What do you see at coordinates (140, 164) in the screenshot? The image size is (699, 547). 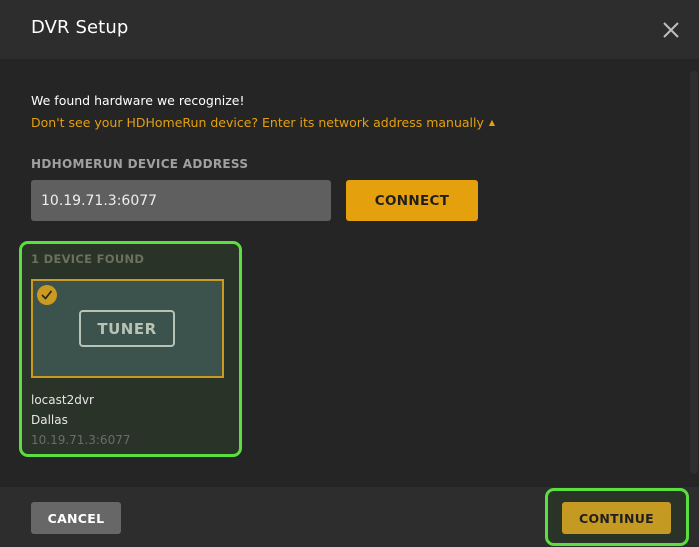 I see `device-address-label: HDHOMERUN DEVICE ADDRESS` at bounding box center [140, 164].